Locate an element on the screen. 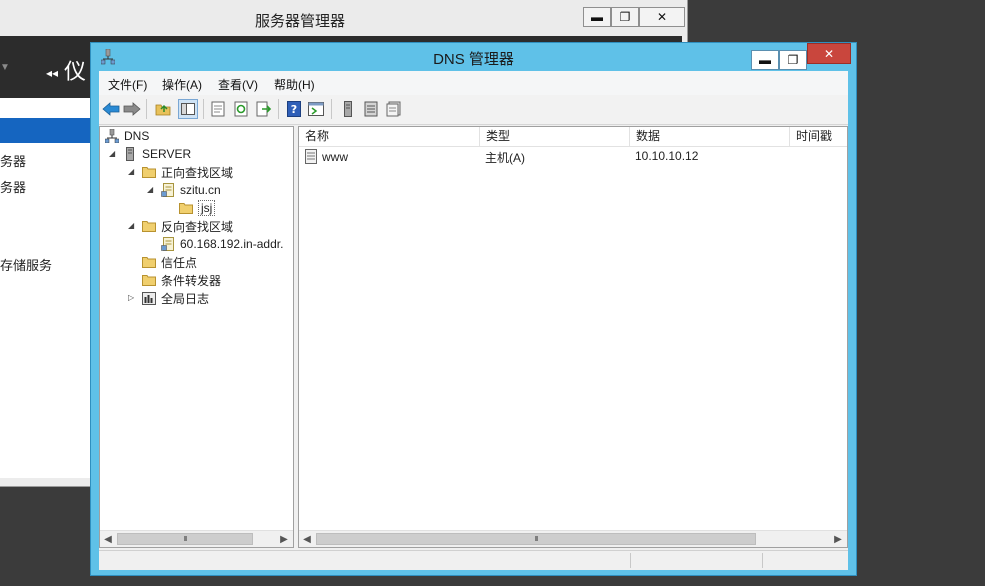 This screenshot has height=586, width=985. sidebar-item-selected is located at coordinates (46, 130).